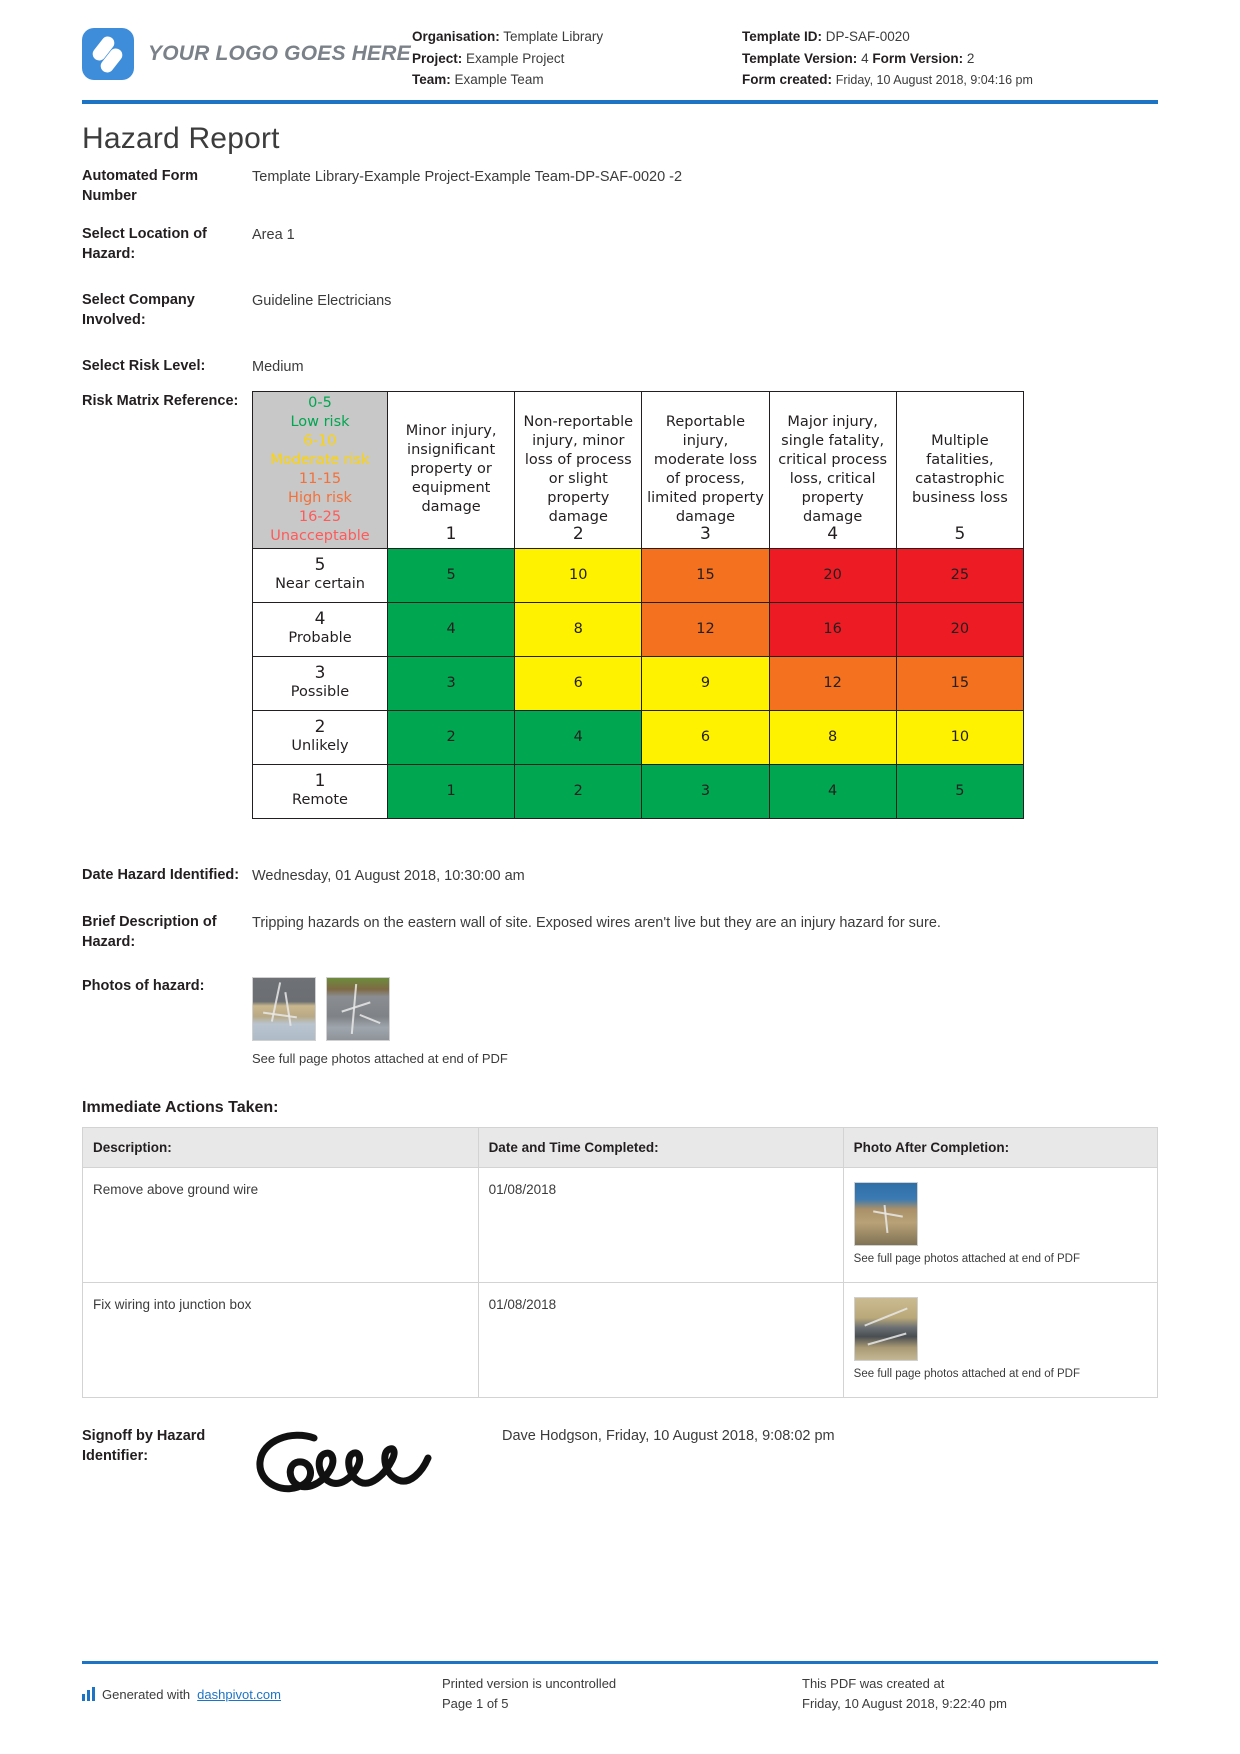 The width and height of the screenshot is (1240, 1754). Describe the element at coordinates (451, 575) in the screenshot. I see `matrix-cell: 5` at that location.